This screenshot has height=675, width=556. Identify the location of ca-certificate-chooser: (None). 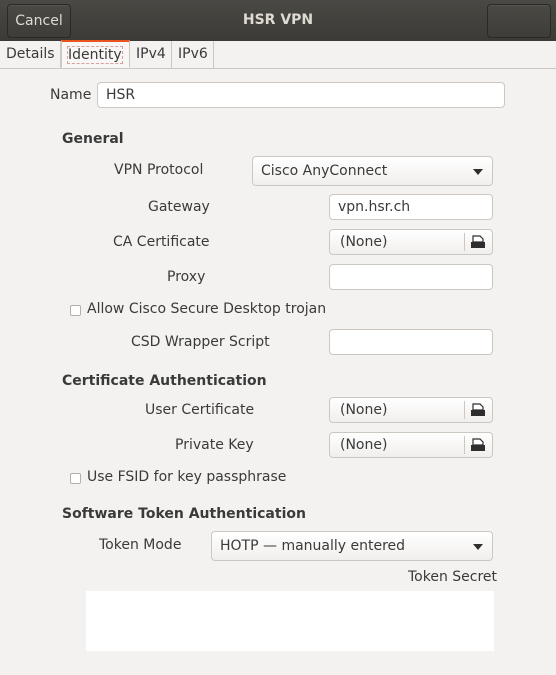
(411, 242).